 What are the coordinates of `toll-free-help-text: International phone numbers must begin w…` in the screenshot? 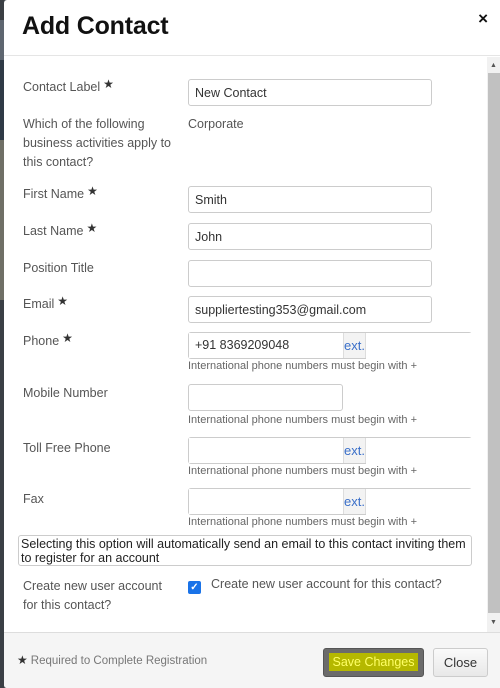 It's located at (303, 471).